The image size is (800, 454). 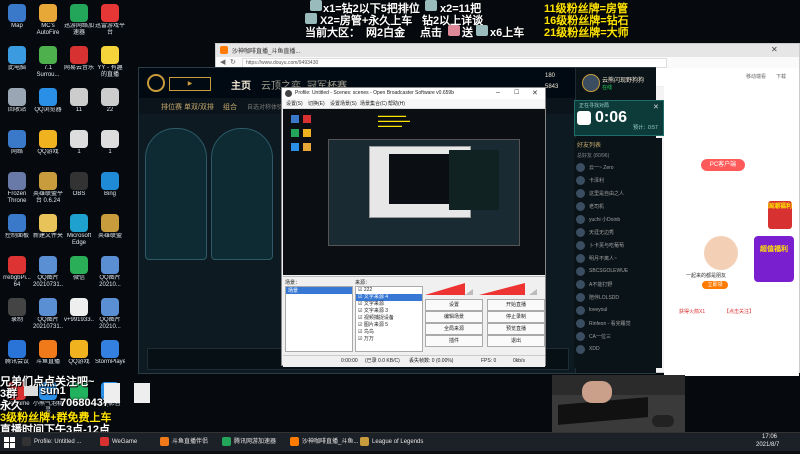 I want to click on taskbar-item: 腾讯网游加速器, so click(x=249, y=442).